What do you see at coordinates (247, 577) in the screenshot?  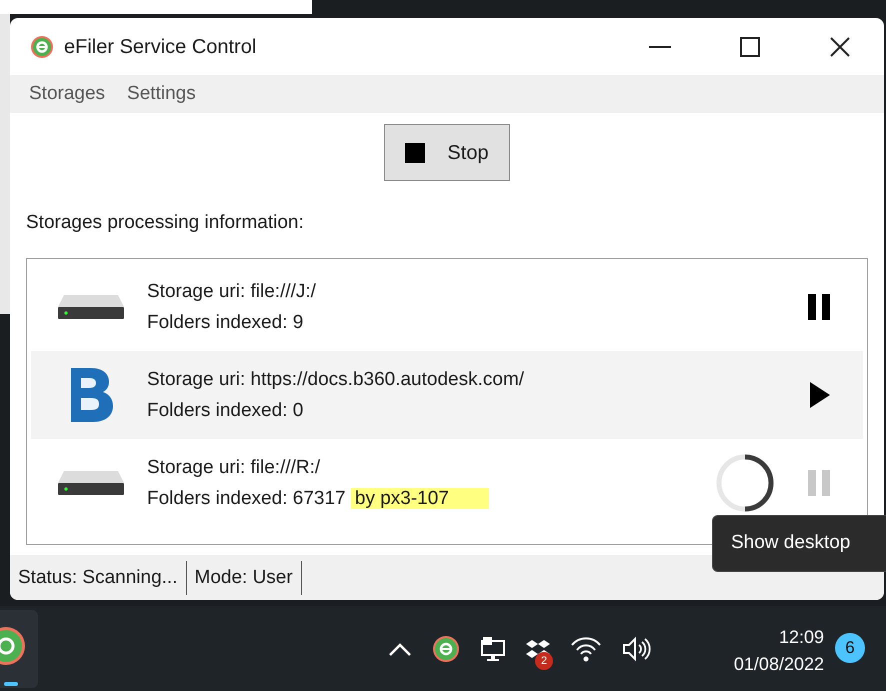 I see `status-text: Mode: User` at bounding box center [247, 577].